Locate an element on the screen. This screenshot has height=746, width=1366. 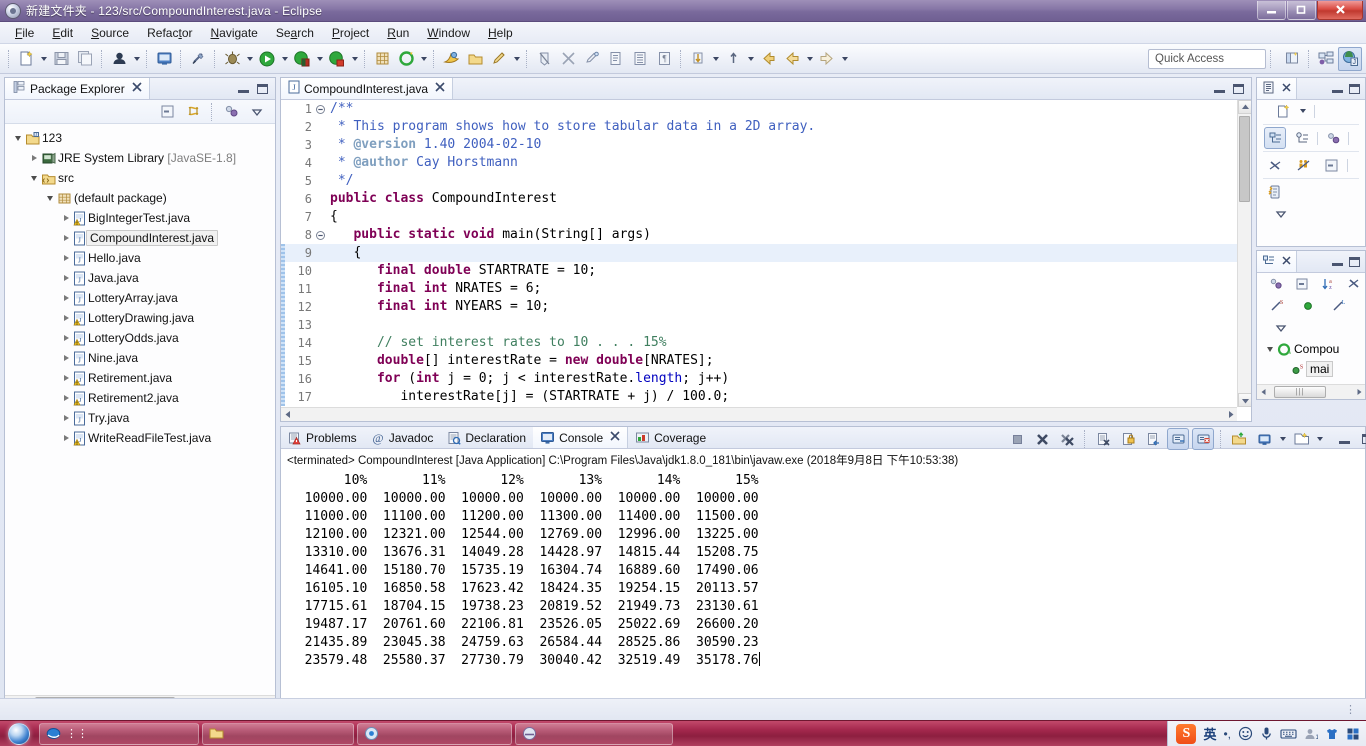
hide-local-types-icon is located at coordinates (1303, 165).